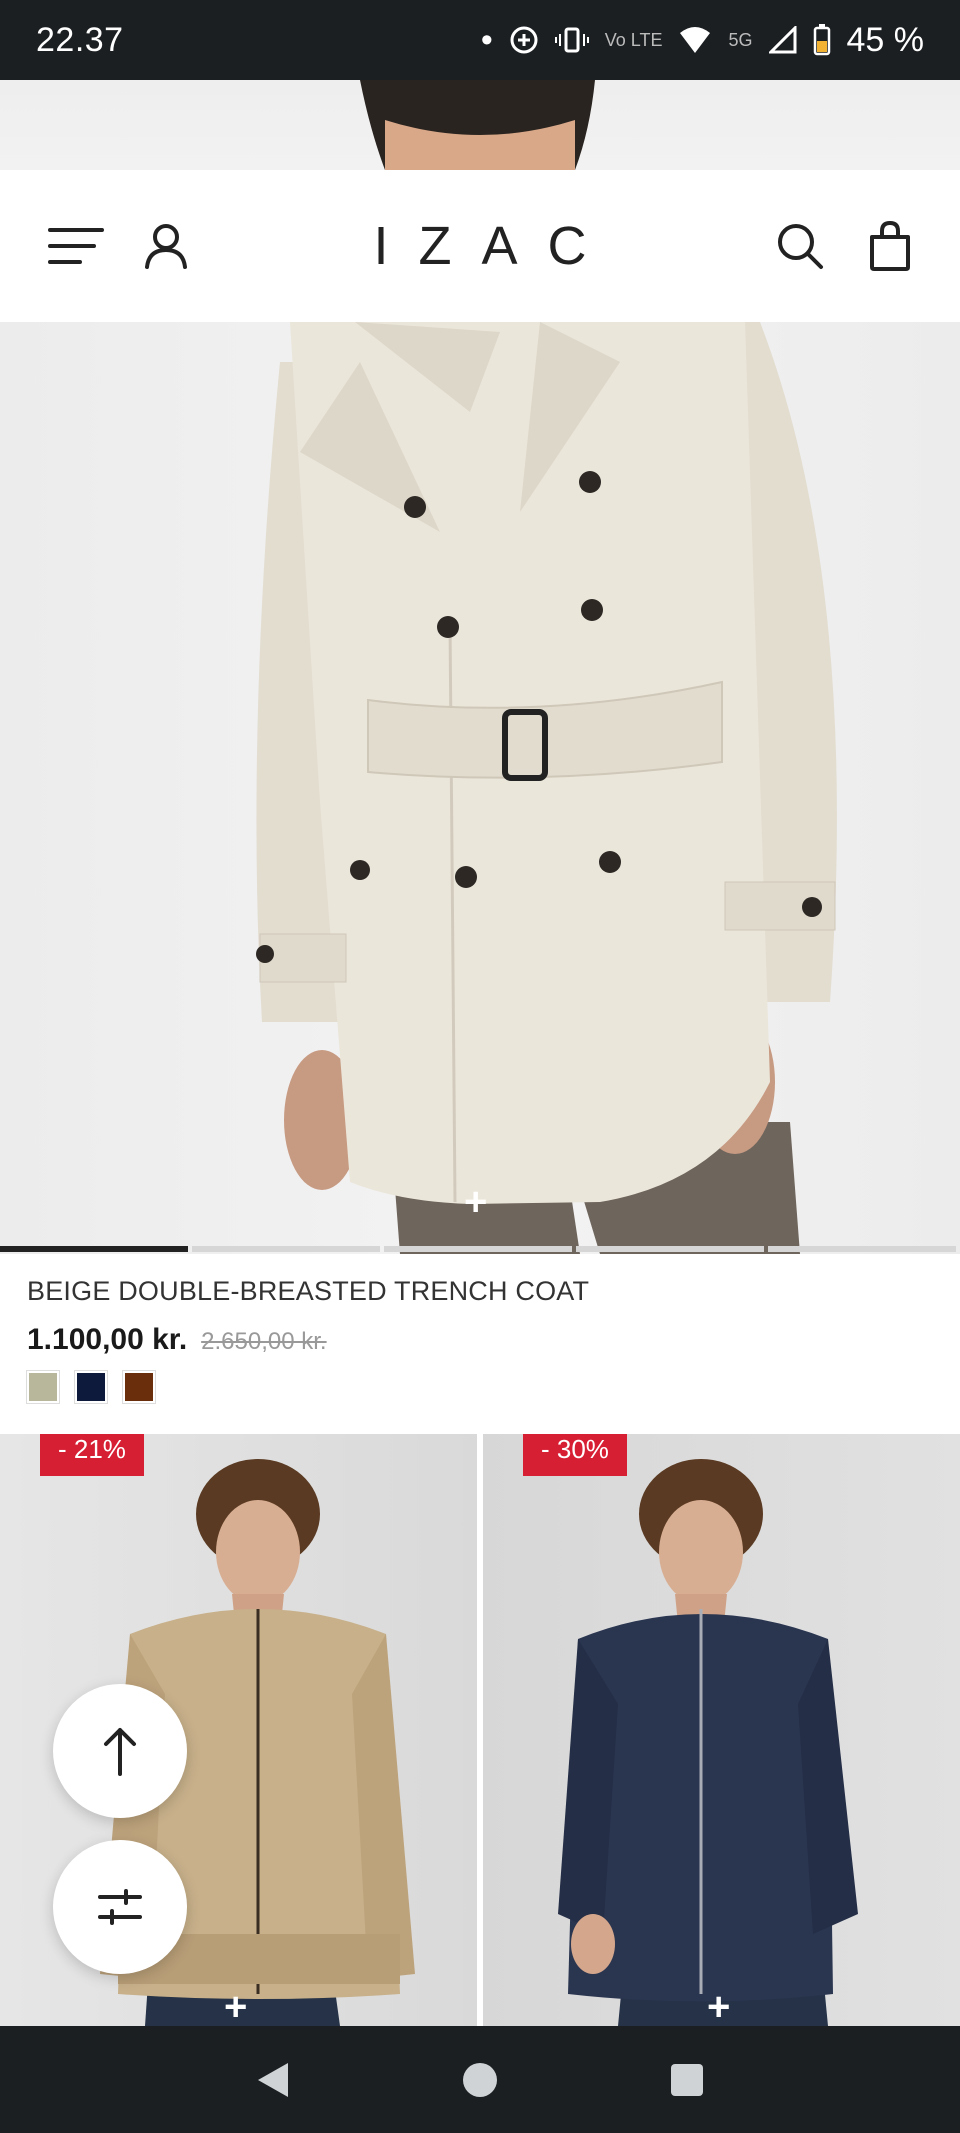 This screenshot has width=960, height=2133. I want to click on discount-badge: - 21%, so click(92, 1455).